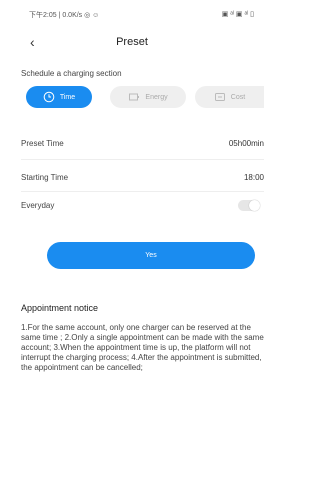  I want to click on schedule-section-label: Schedule a charging section, so click(71, 73).